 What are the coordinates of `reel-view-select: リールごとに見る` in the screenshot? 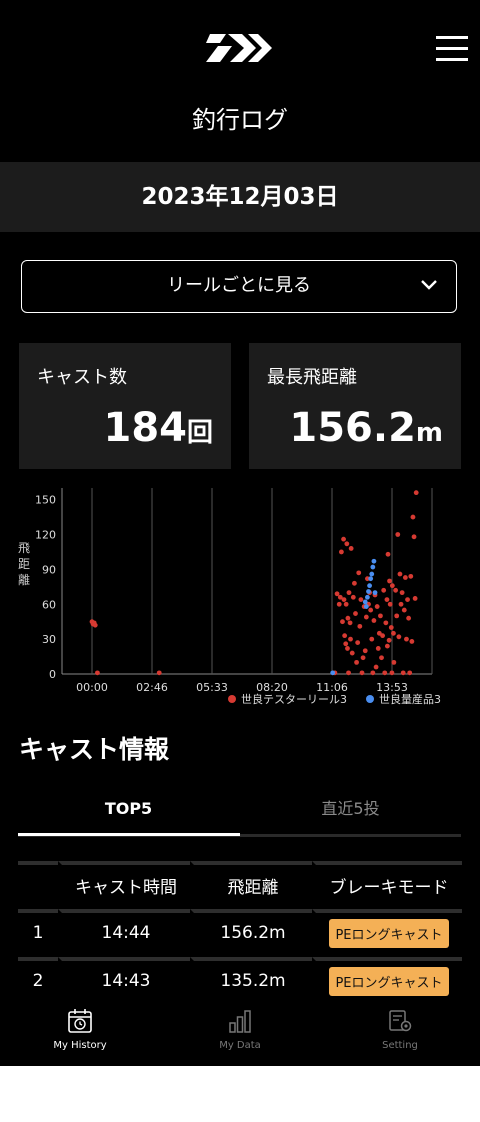 It's located at (239, 286).